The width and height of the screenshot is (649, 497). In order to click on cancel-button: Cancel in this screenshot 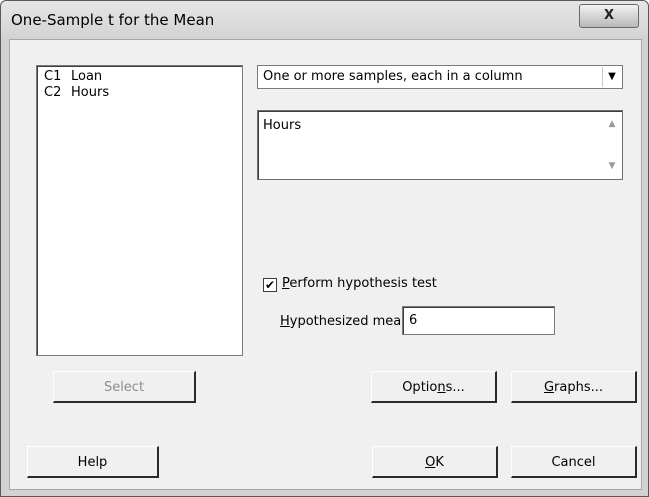, I will do `click(574, 462)`.